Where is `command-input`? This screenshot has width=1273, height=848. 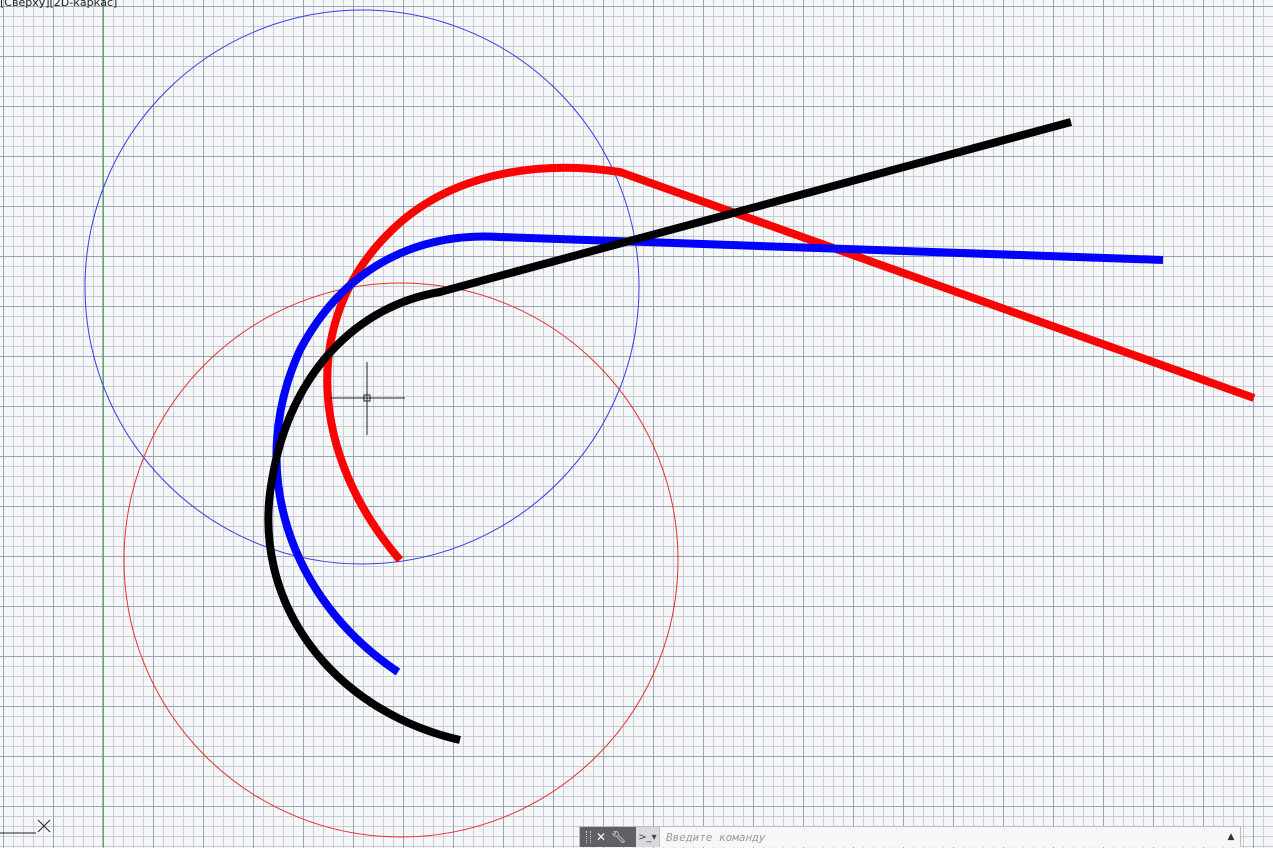 command-input is located at coordinates (941, 837).